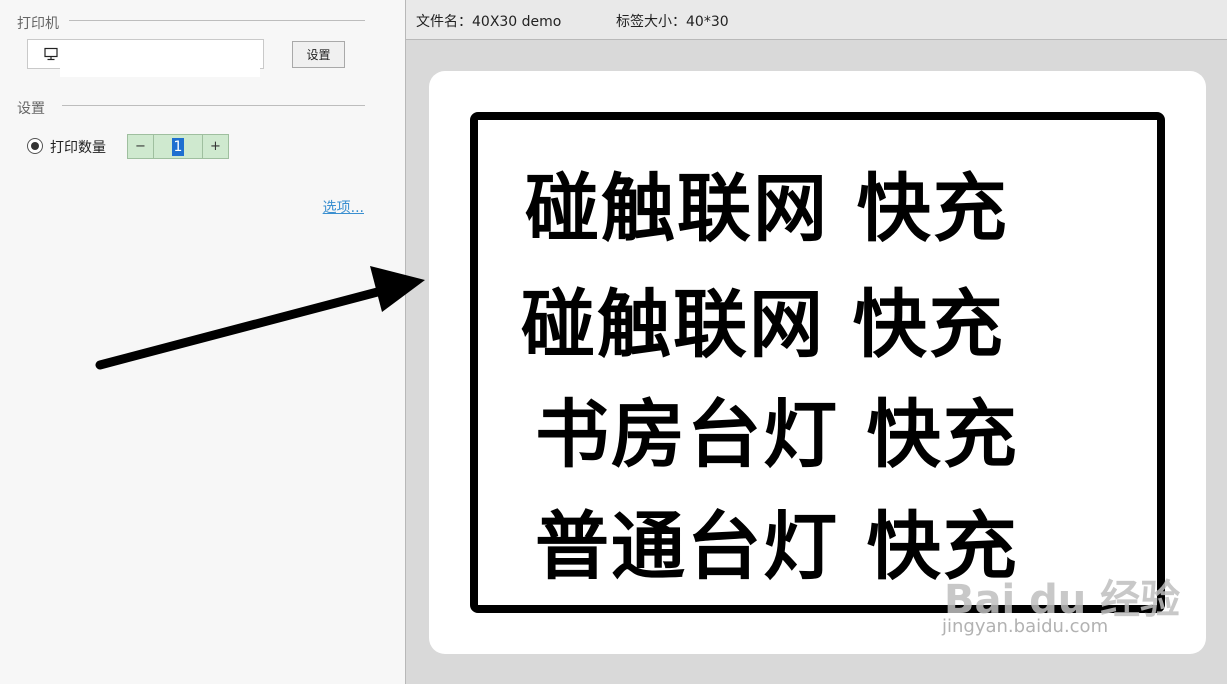 This screenshot has height=684, width=1227. I want to click on decrement-button: −, so click(141, 146).